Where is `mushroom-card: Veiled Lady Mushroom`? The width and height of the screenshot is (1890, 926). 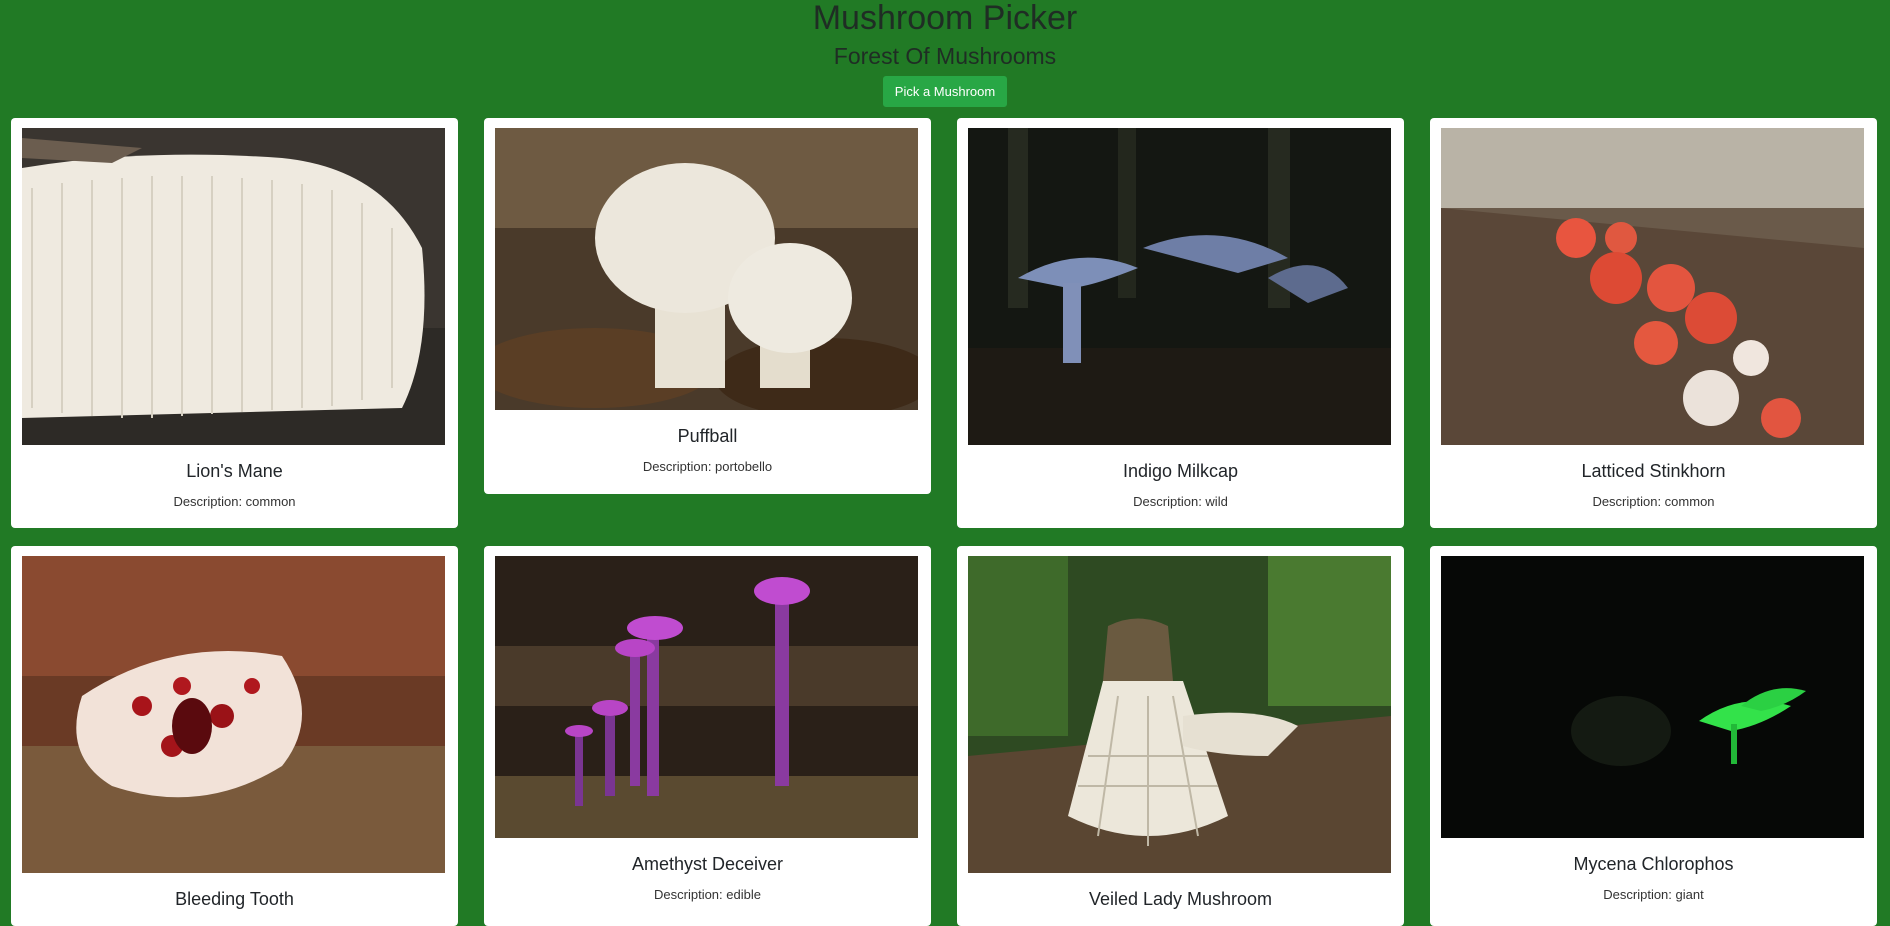
mushroom-card: Veiled Lady Mushroom is located at coordinates (1180, 736).